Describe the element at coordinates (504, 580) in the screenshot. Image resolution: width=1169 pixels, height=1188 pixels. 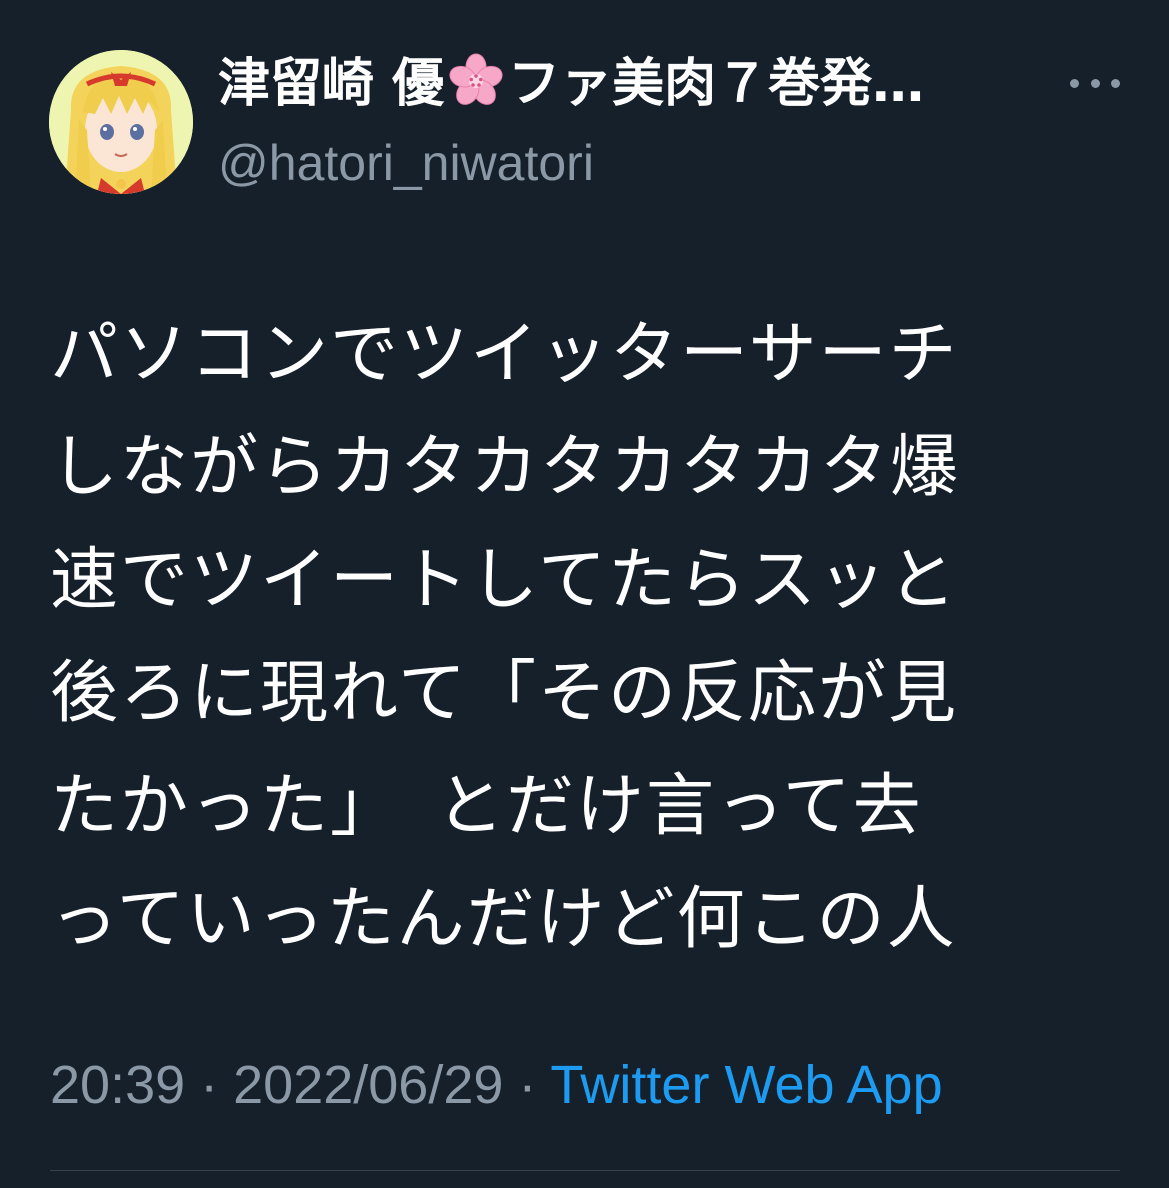
I see `tweet-text-line: 速でツイートしてたらスッと` at that location.